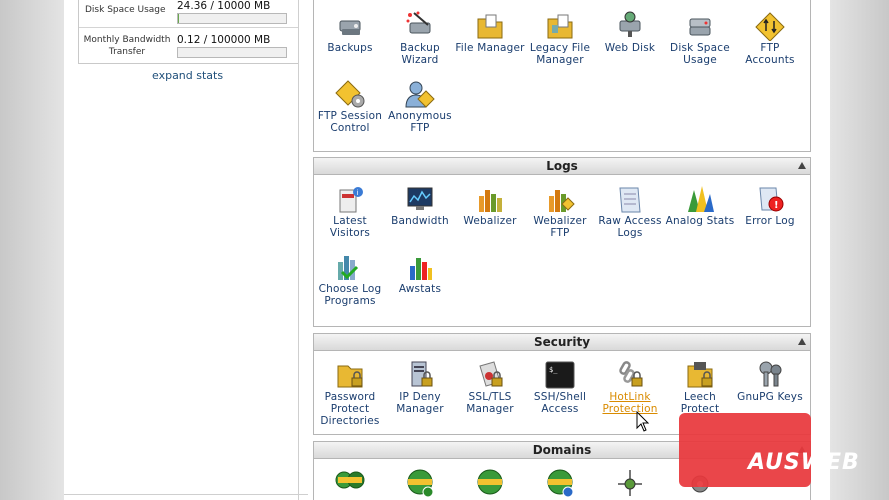 This screenshot has width=889, height=500. What do you see at coordinates (630, 200) in the screenshot?
I see `raw-access-logs-icon` at bounding box center [630, 200].